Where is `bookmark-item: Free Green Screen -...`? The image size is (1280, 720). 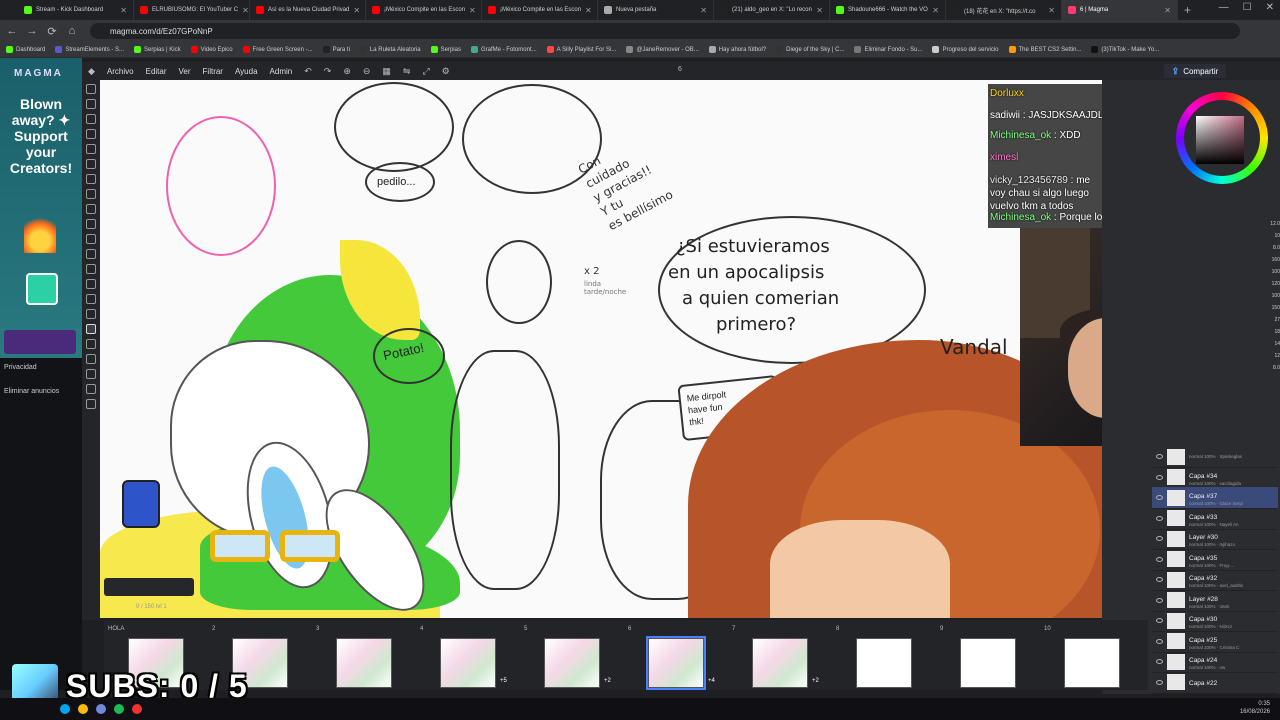 bookmark-item: Free Green Screen -... is located at coordinates (277, 49).